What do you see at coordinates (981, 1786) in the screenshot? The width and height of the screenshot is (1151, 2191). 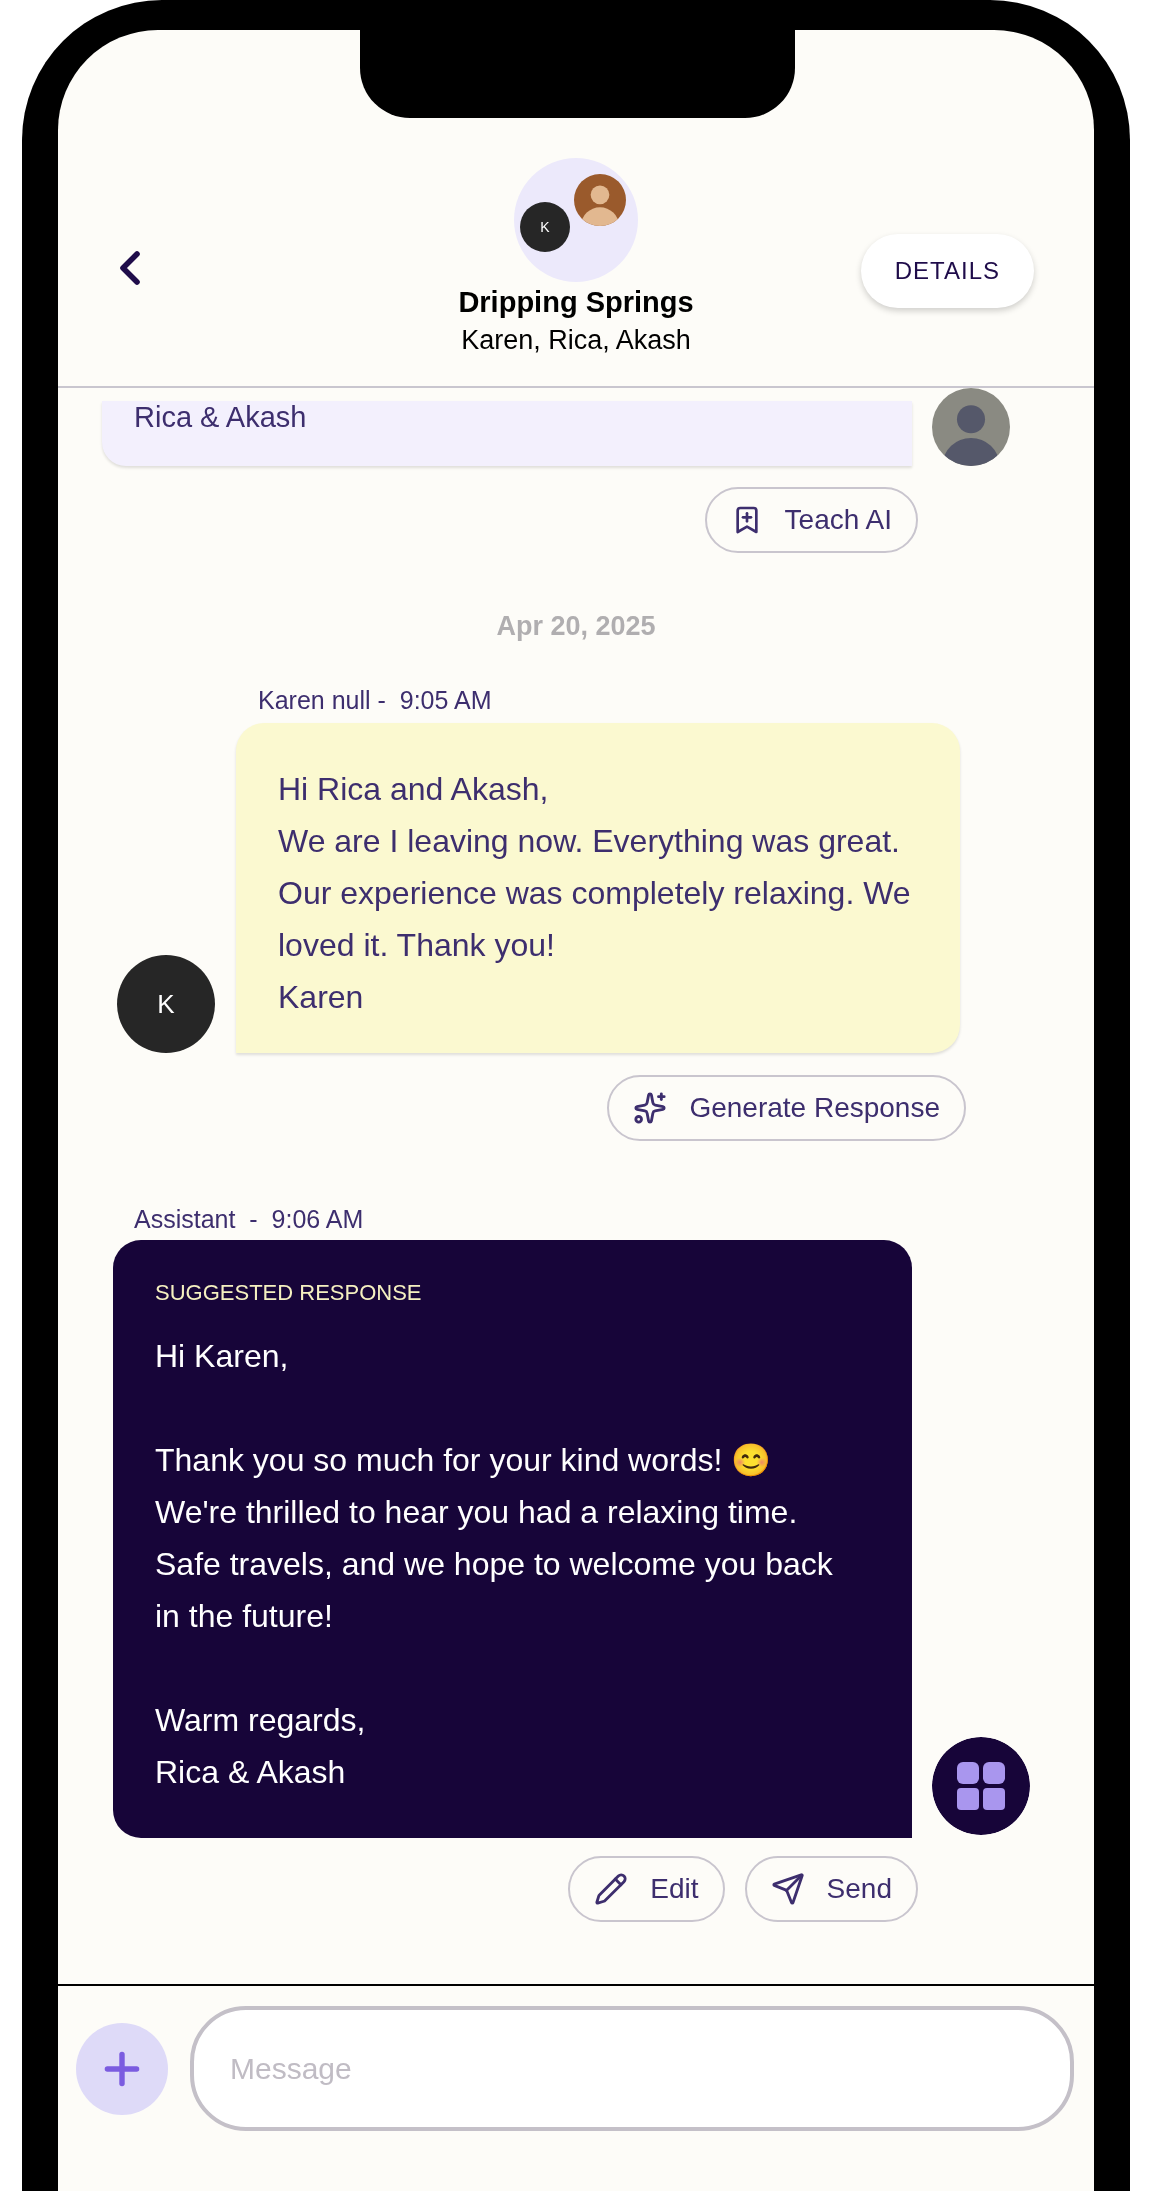 I see `assistant-avatar-icon` at bounding box center [981, 1786].